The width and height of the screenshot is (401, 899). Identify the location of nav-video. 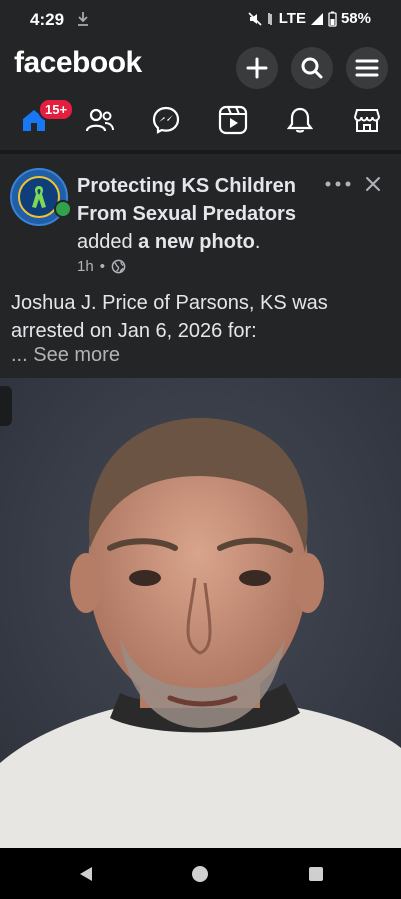
(233, 120).